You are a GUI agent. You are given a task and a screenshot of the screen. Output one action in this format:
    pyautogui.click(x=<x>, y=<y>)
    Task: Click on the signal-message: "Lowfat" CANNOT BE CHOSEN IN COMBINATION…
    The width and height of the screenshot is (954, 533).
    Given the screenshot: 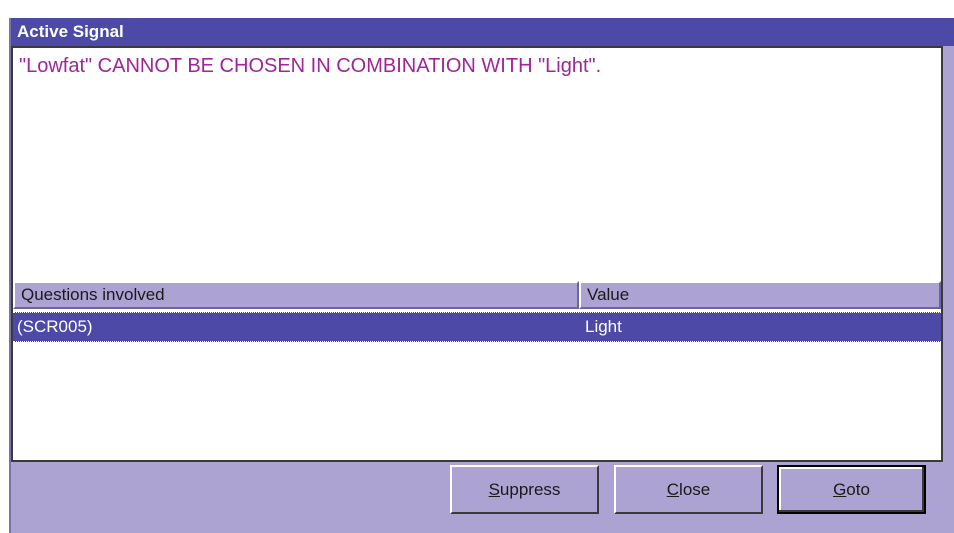 What is the action you would take?
    pyautogui.click(x=310, y=66)
    